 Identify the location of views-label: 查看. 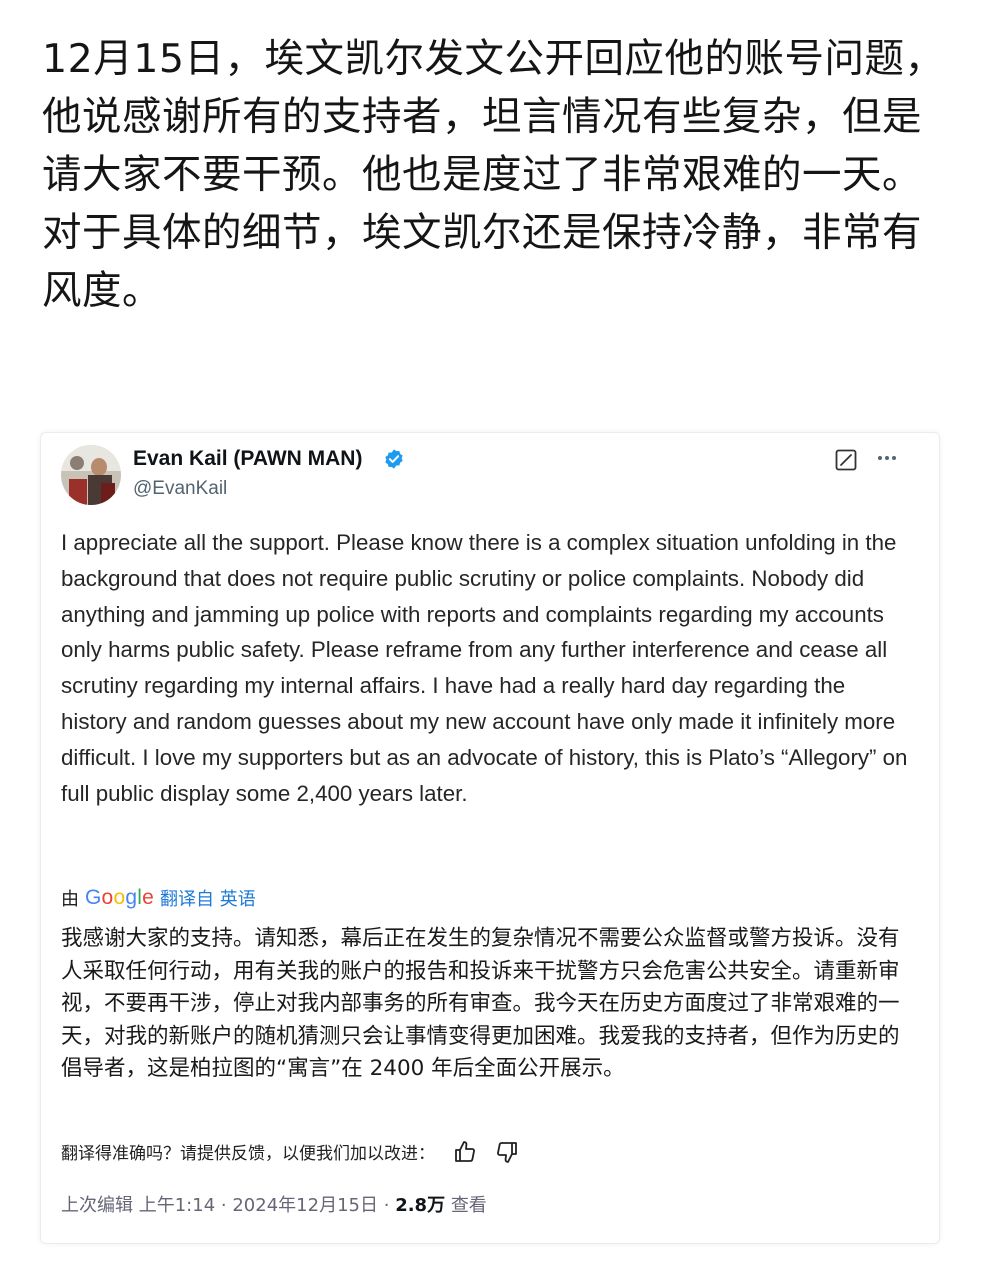
(468, 1205).